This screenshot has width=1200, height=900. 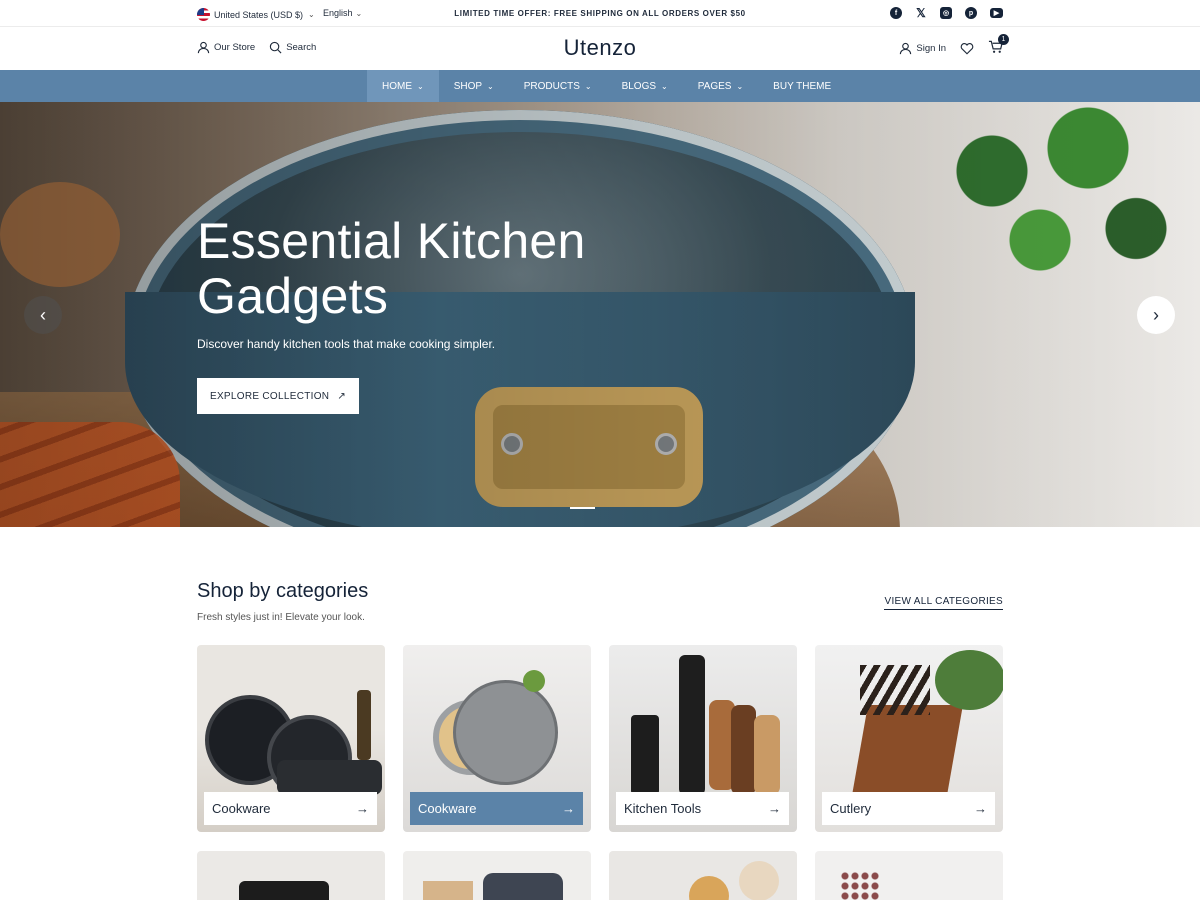 What do you see at coordinates (907, 750) in the screenshot?
I see `knife-block-image` at bounding box center [907, 750].